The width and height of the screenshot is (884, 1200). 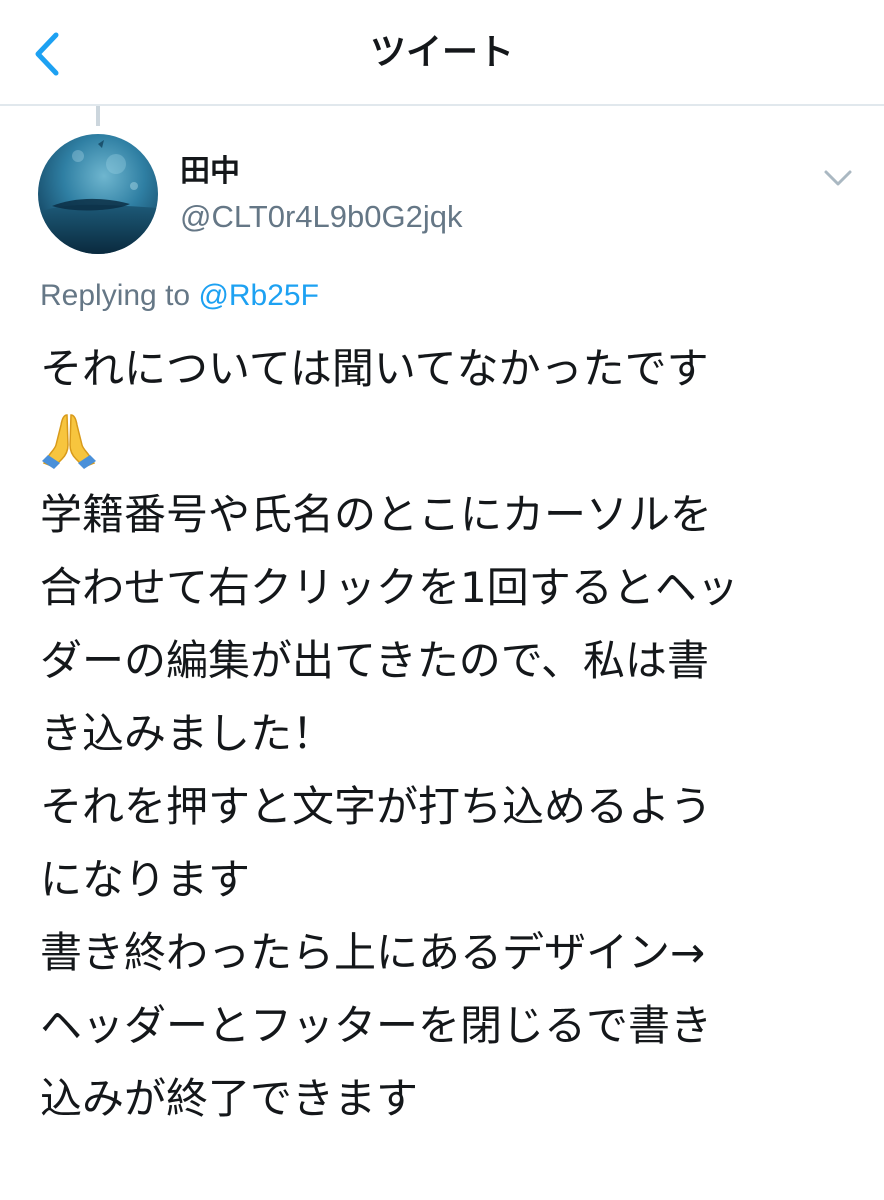 I want to click on navigation-bar: ツイート, so click(x=442, y=53).